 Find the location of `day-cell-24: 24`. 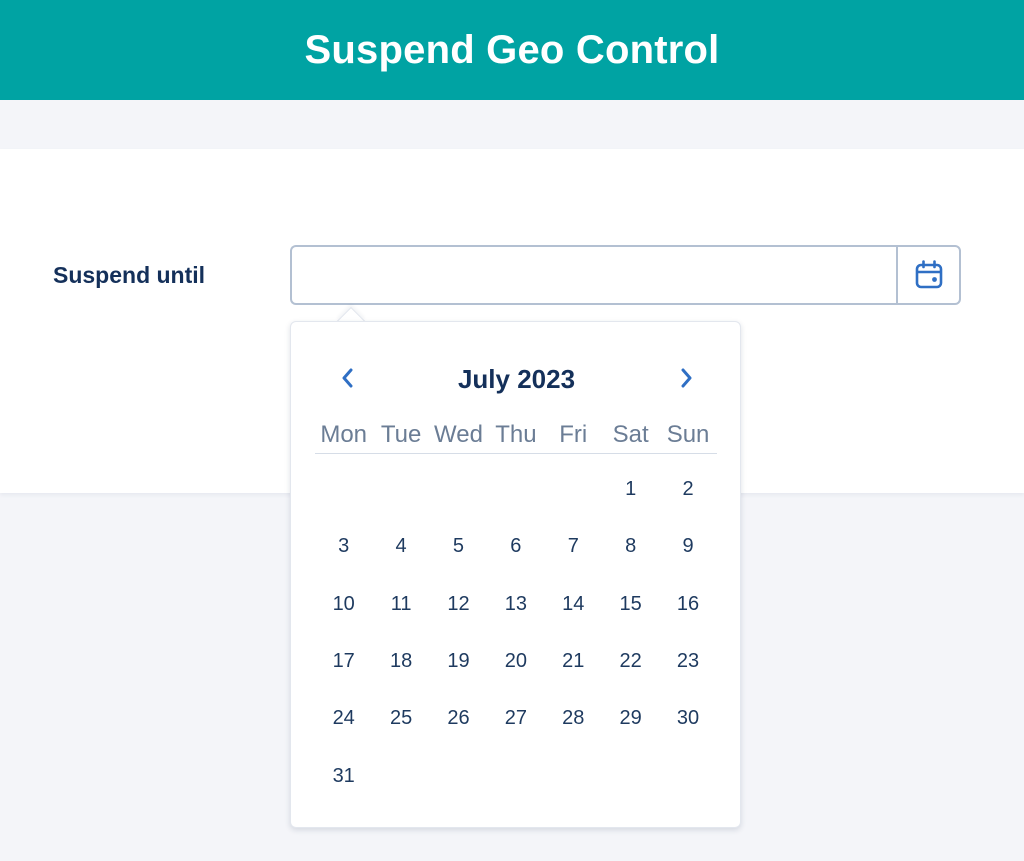

day-cell-24: 24 is located at coordinates (343, 718).